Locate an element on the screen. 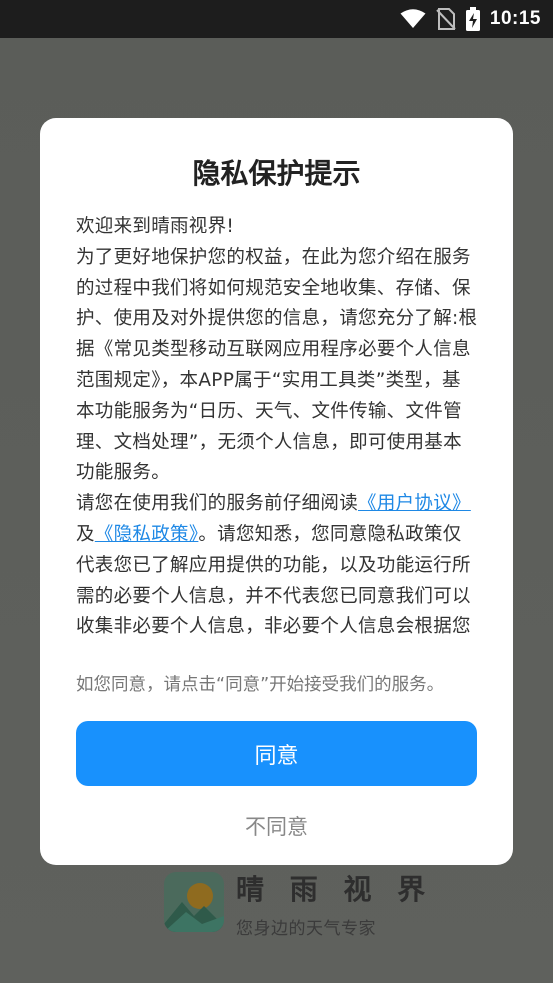 The image size is (553, 983). battery-charging-icon is located at coordinates (472, 19).